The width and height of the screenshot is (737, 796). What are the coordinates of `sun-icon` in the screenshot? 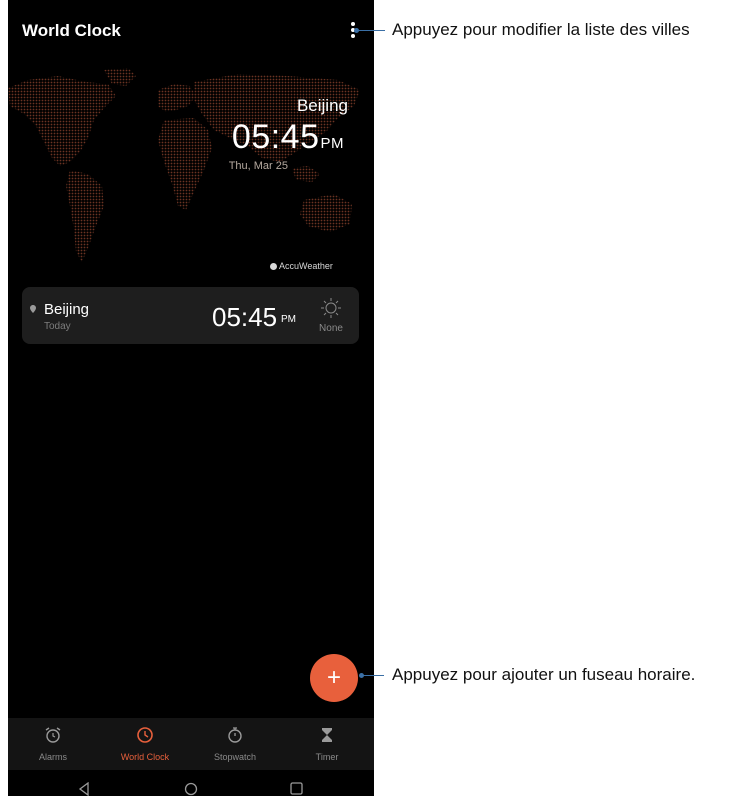 It's located at (331, 308).